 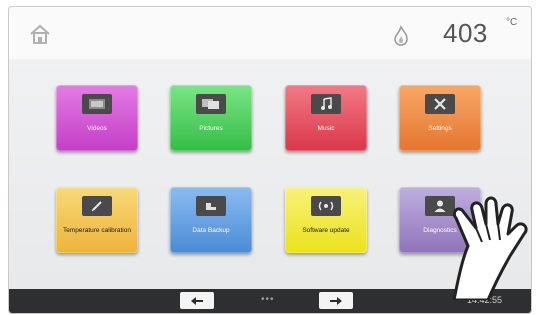 What do you see at coordinates (97, 128) in the screenshot?
I see `tile-videos-label: Videos` at bounding box center [97, 128].